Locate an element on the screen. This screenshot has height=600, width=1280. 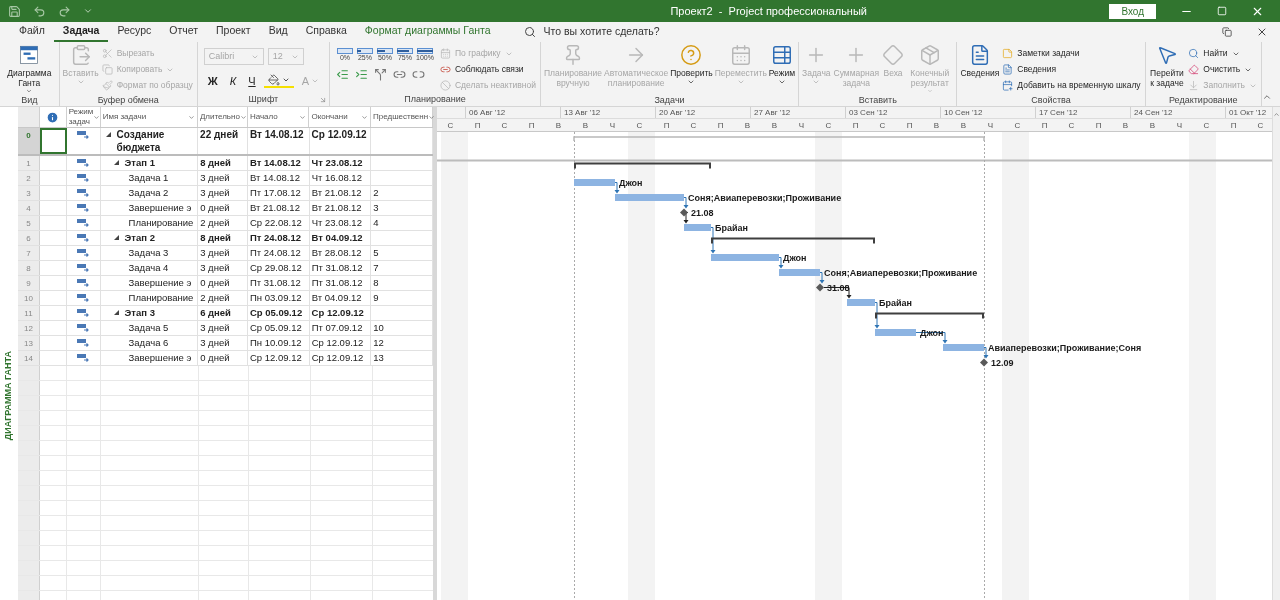
ribbon-button: Добавить на временную шкалу is located at coordinates (1071, 85).